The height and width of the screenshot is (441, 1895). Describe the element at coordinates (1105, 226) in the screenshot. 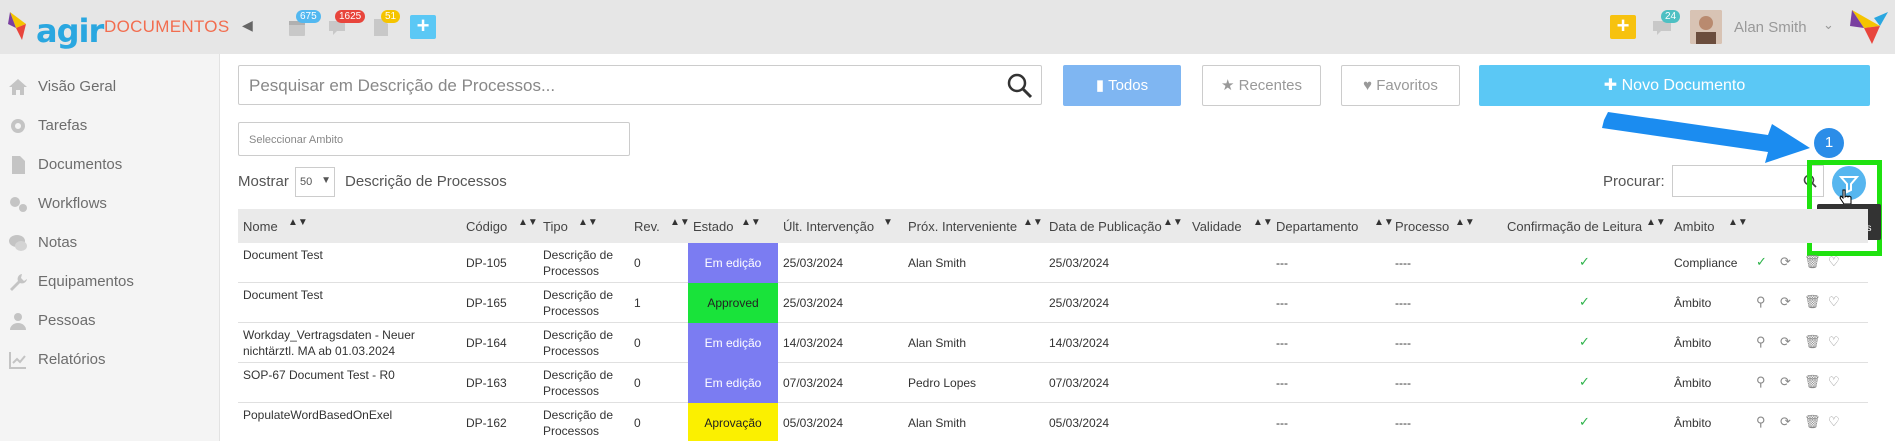

I see `col-data-publicacao: Data de Publicação` at that location.